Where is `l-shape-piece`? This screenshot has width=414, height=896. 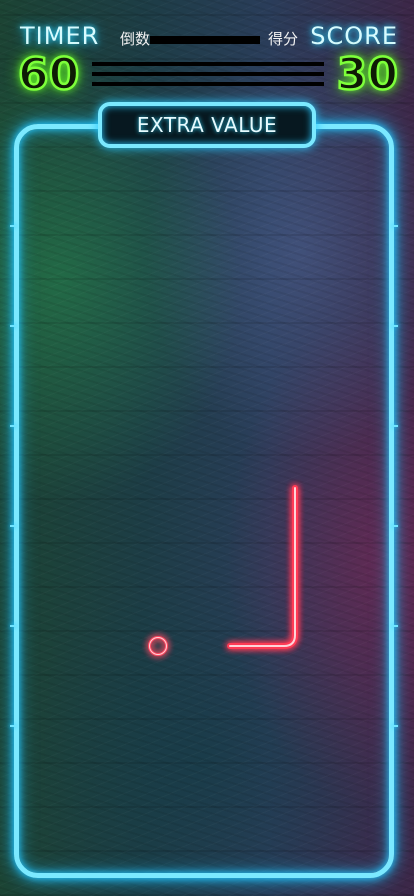 l-shape-piece is located at coordinates (262, 567).